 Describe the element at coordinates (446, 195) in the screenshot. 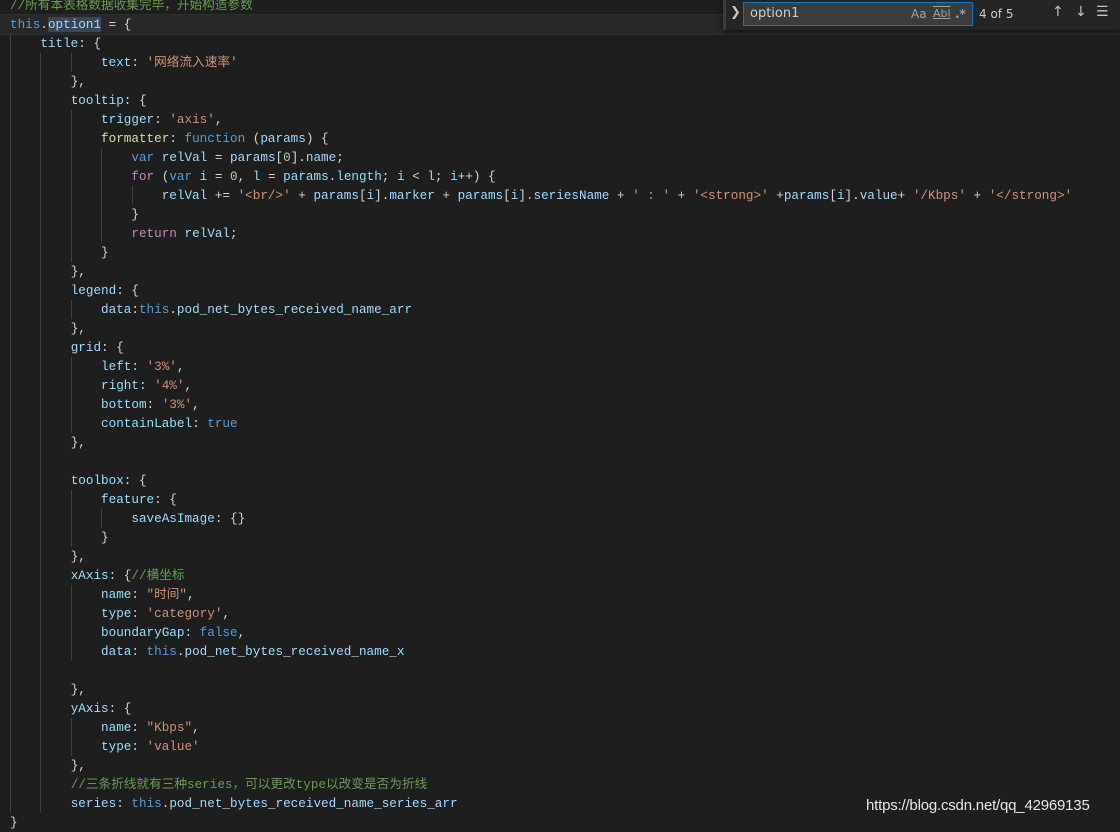

I see `punctuation: +` at that location.